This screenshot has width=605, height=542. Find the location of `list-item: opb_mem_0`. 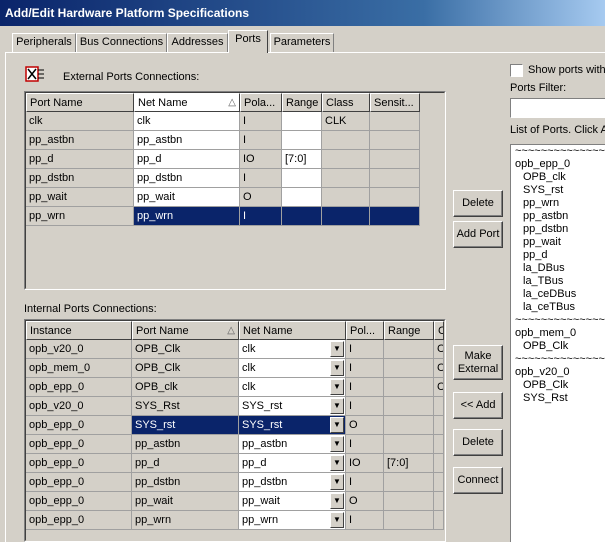

list-item: opb_mem_0 is located at coordinates (560, 333).